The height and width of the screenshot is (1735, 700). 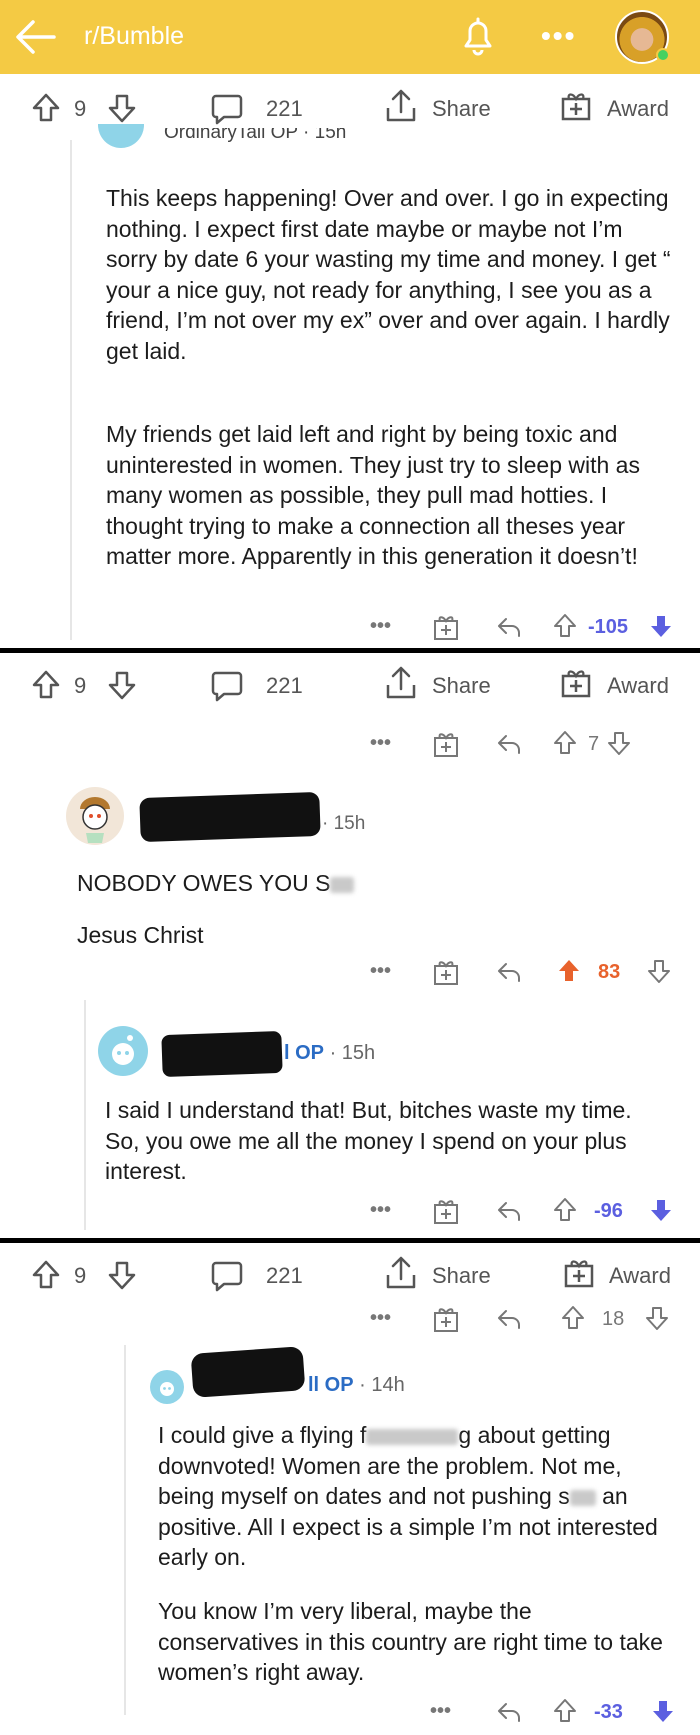 What do you see at coordinates (663, 55) in the screenshot?
I see `online-status-dot` at bounding box center [663, 55].